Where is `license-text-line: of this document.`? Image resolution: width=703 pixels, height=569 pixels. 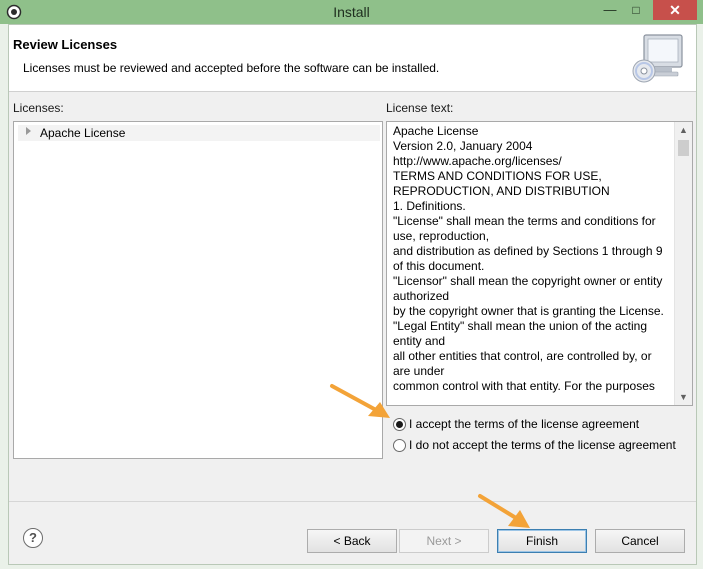 license-text-line: of this document. is located at coordinates (439, 266).